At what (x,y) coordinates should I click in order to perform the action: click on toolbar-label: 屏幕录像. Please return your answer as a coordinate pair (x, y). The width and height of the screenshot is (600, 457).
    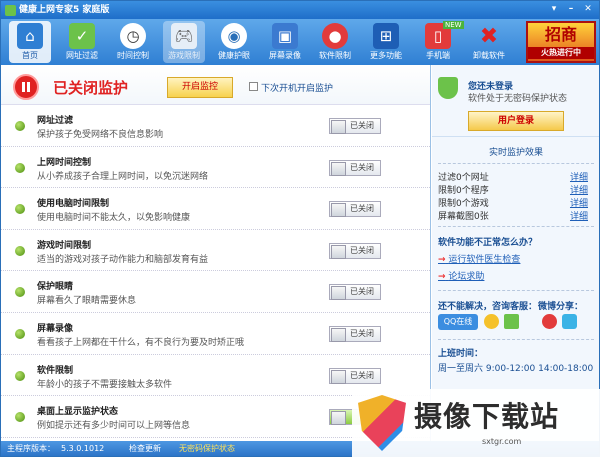
    Looking at the image, I should click on (285, 55).